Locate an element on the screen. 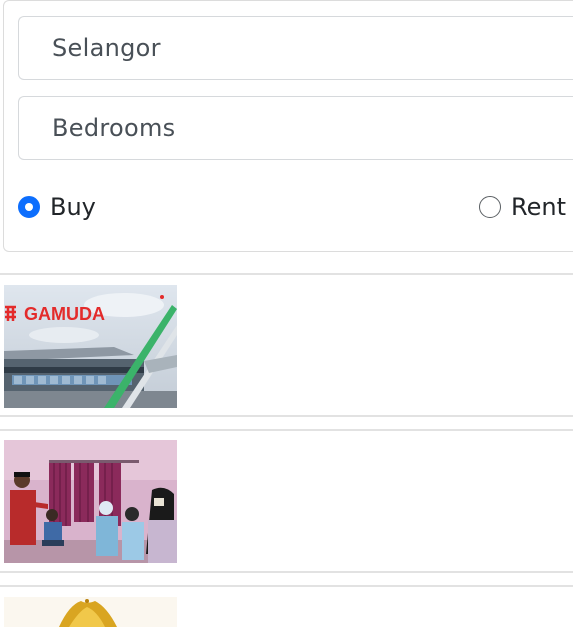 Image resolution: width=573 pixels, height=627 pixels. gold-ornament-image is located at coordinates (90, 612).